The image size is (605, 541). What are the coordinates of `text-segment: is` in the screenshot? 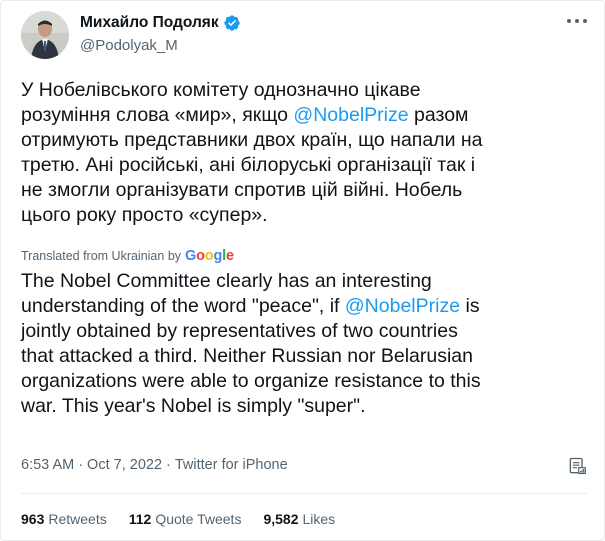 It's located at (470, 306).